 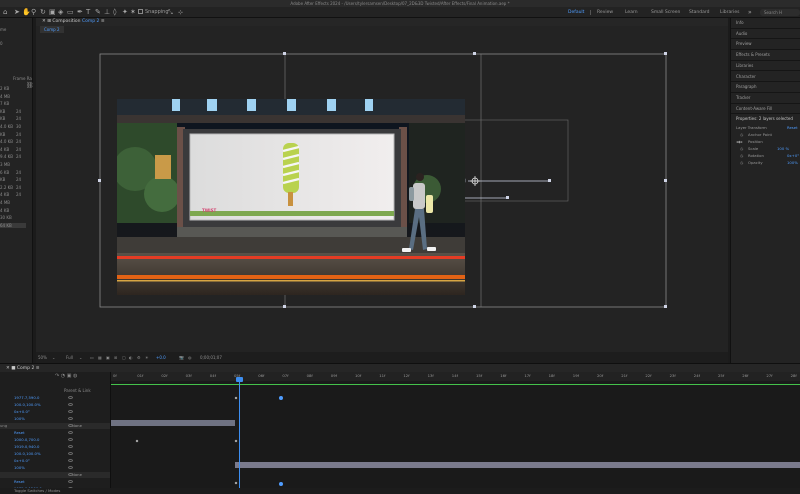 I want to click on region-of-interest-icon: ▭, so click(x=92, y=357).